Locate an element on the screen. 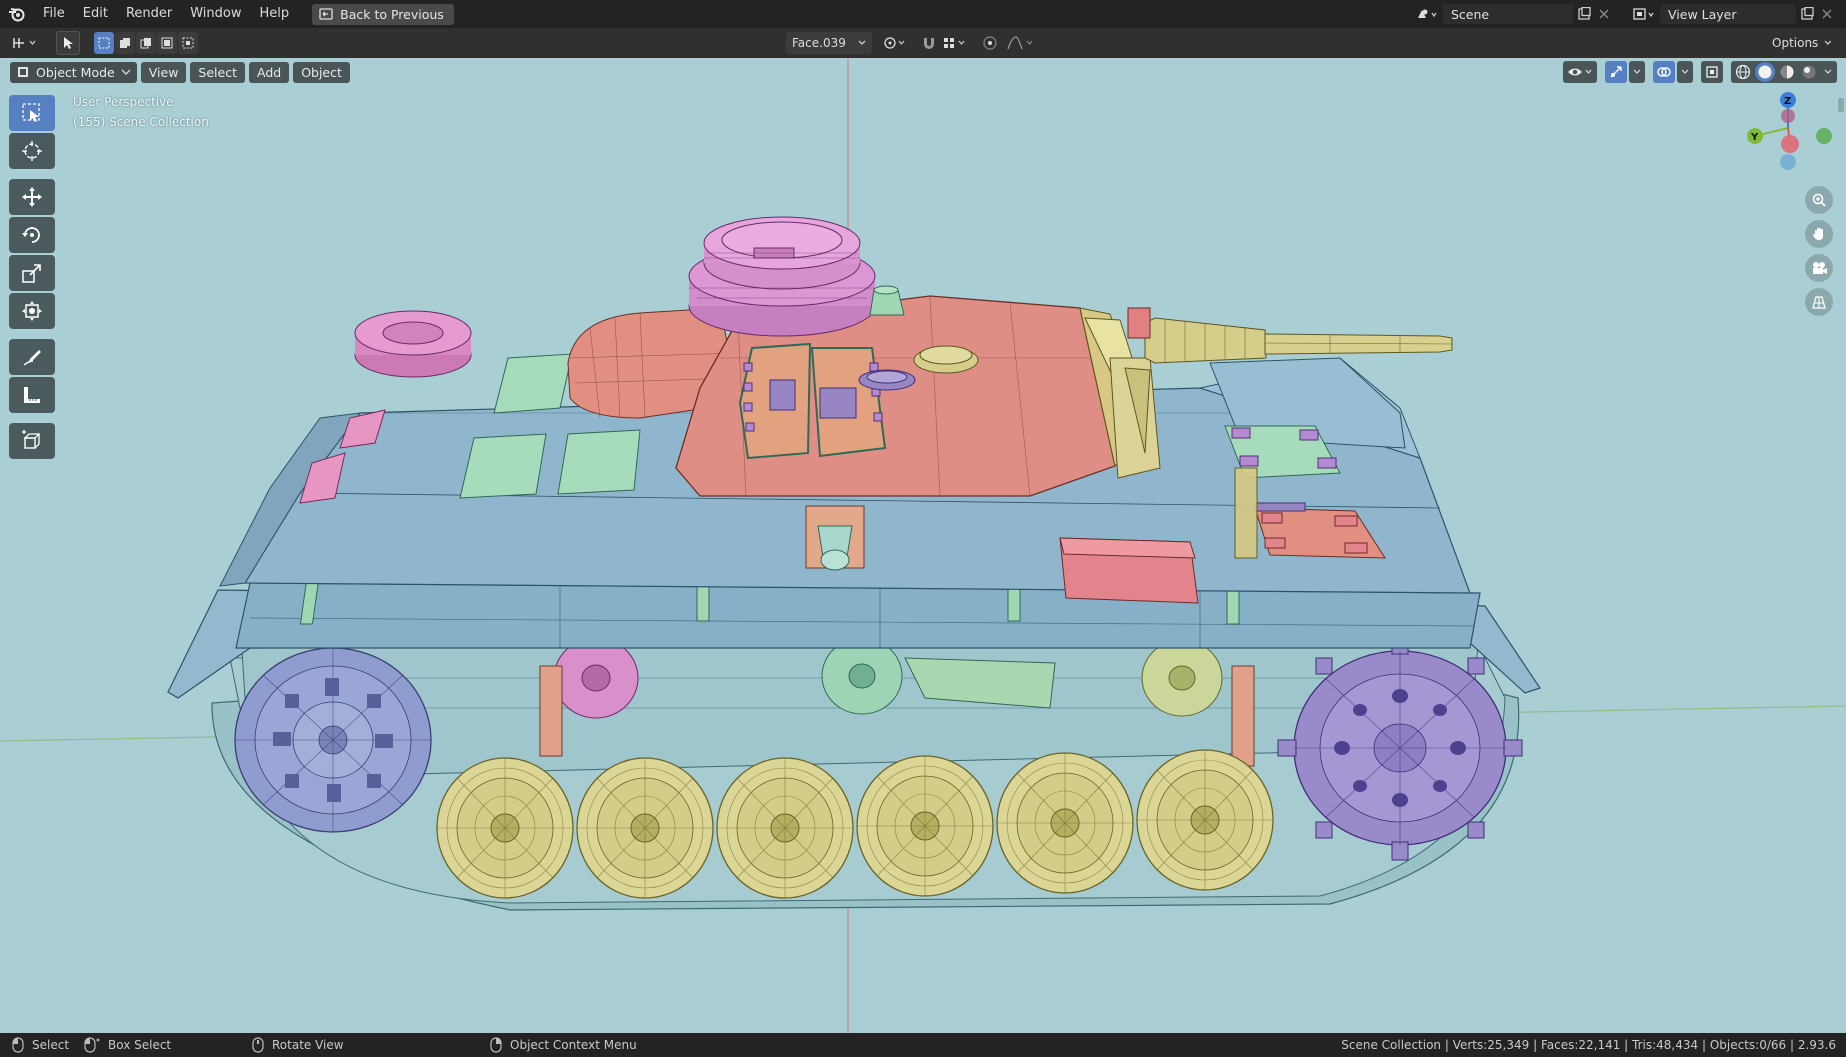  move-icon is located at coordinates (32, 197).